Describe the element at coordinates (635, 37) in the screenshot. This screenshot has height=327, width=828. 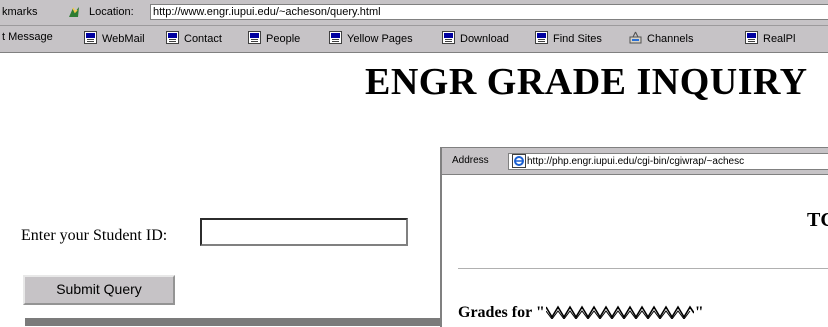
I see `channels-icon` at that location.